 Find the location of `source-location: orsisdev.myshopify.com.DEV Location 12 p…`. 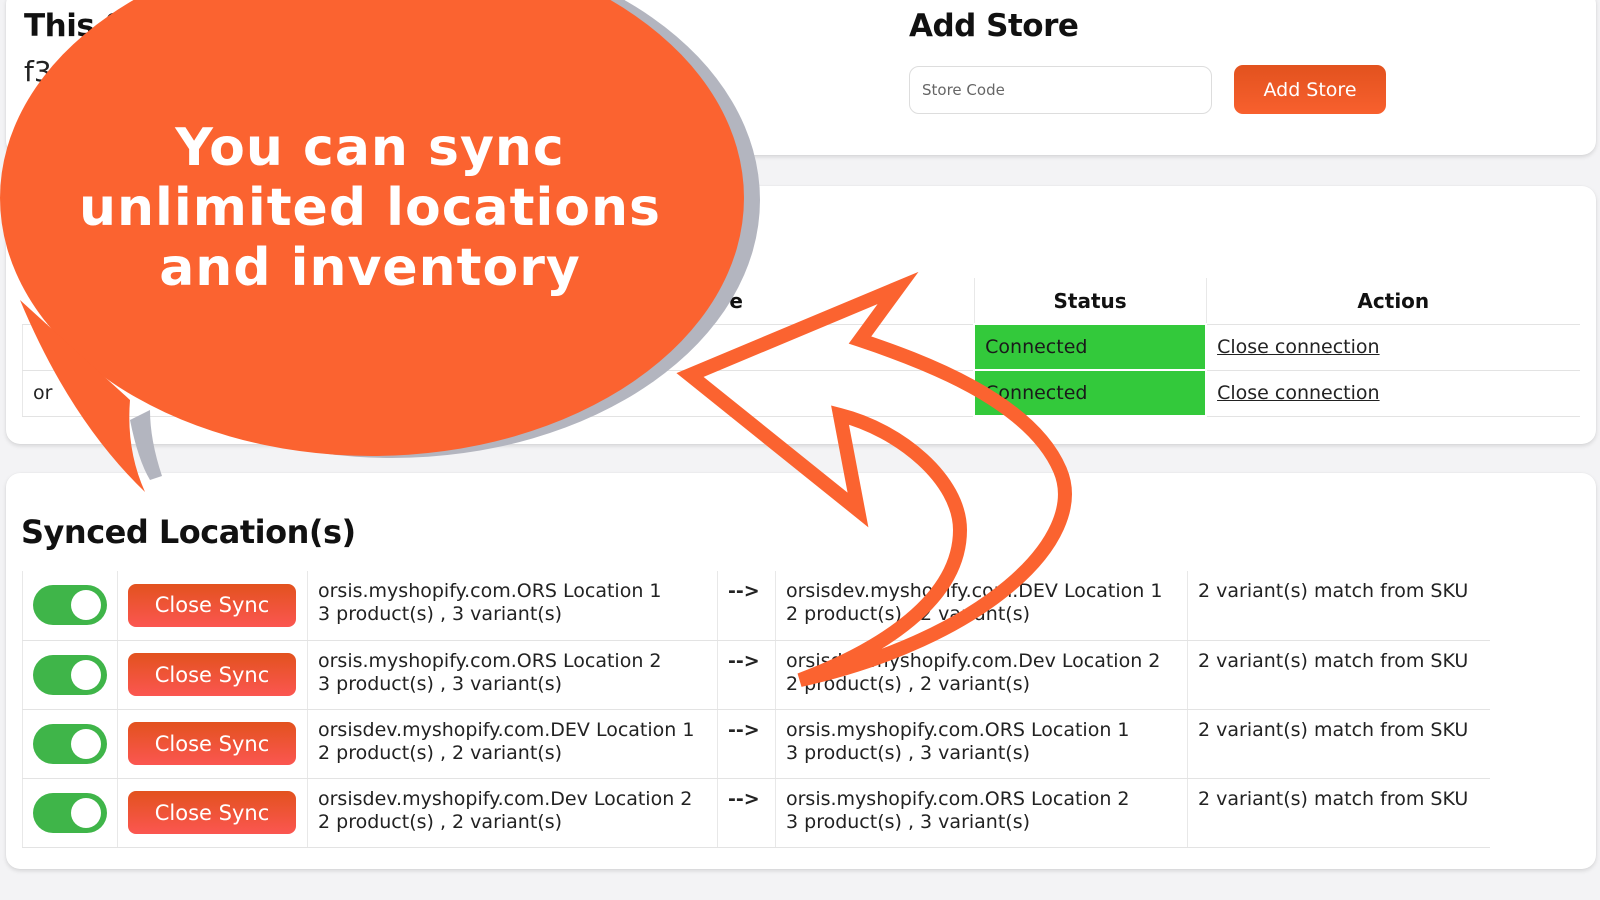

source-location: orsisdev.myshopify.com.DEV Location 12 p… is located at coordinates (512, 744).